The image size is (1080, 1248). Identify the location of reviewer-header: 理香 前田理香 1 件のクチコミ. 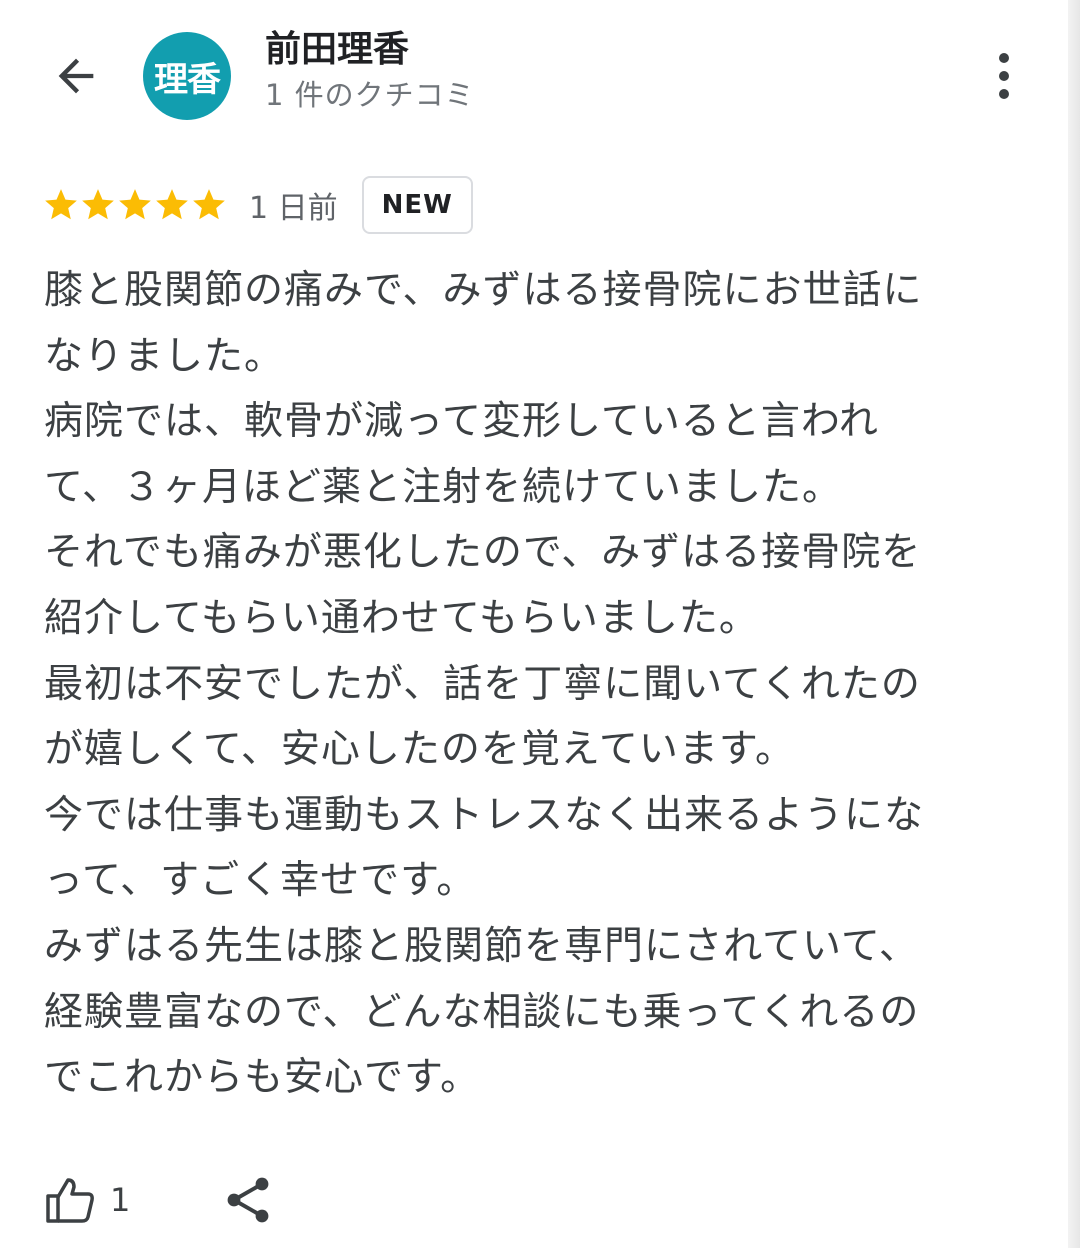
(534, 75).